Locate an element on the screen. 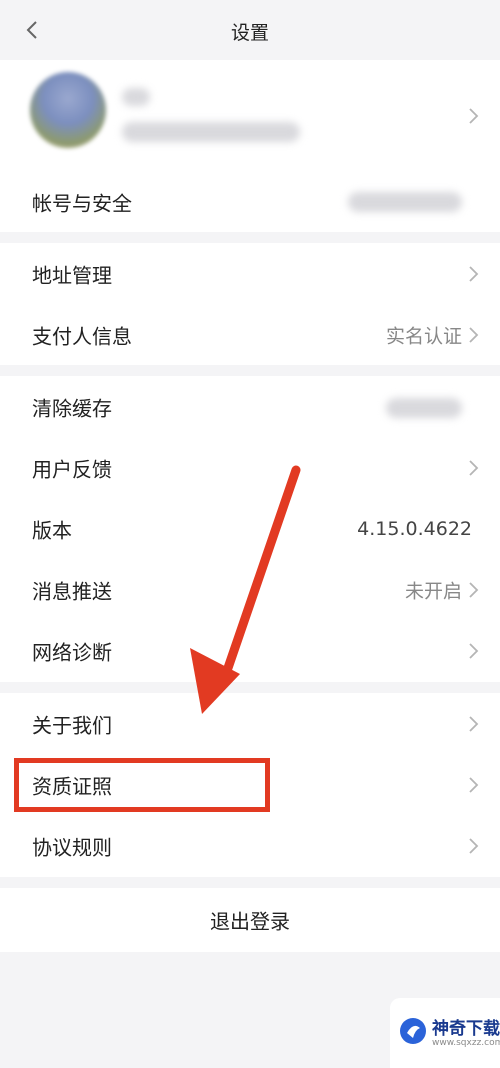 This screenshot has height=1068, width=500. cache-size-blurred is located at coordinates (424, 408).